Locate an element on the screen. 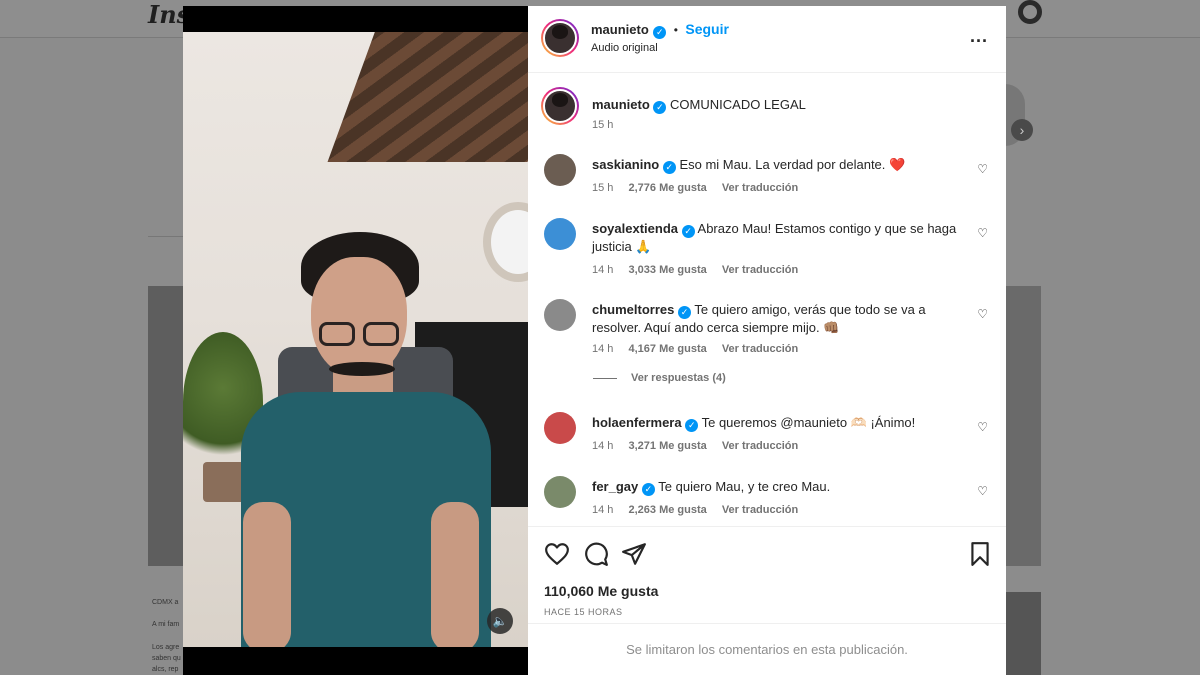 This screenshot has width=1200, height=675. comment-meta: 14 h 3,271 Me gusta Ver traducción is located at coordinates (695, 446).